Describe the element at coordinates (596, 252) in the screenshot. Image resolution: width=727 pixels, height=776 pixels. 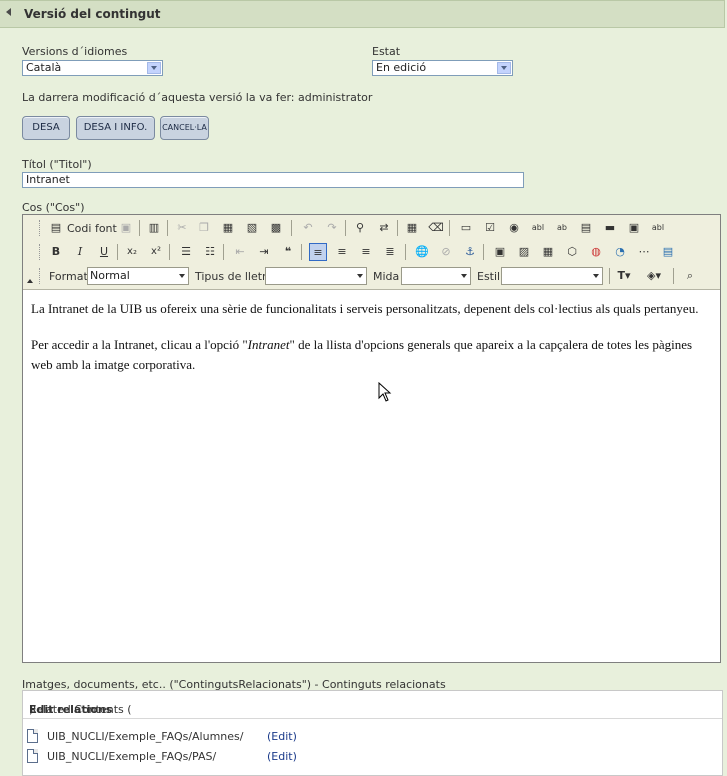
I see `smiley-icon: ◍` at that location.